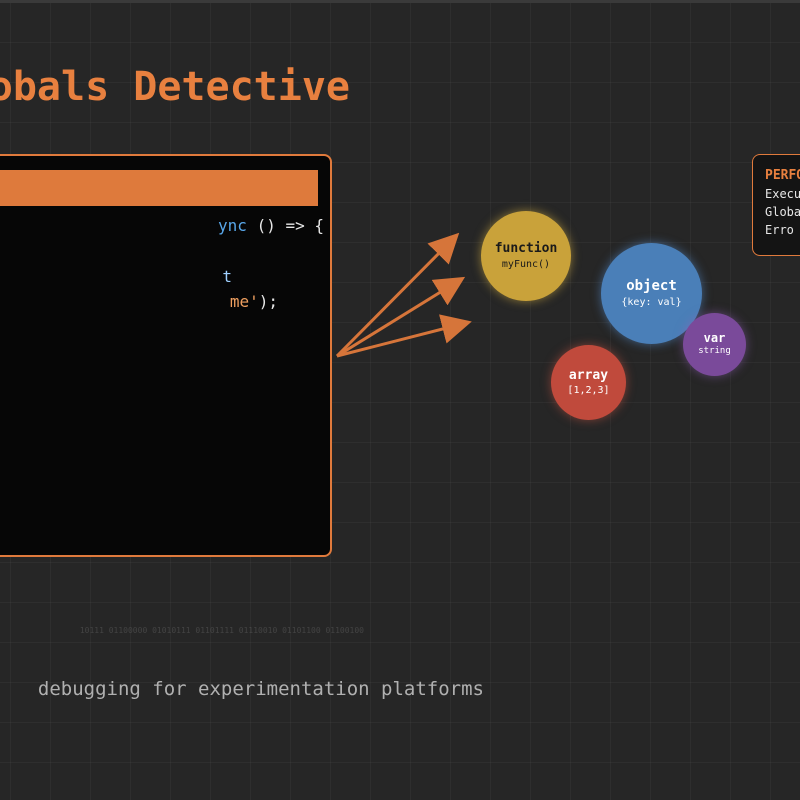  What do you see at coordinates (779, 230) in the screenshot?
I see `performance-row-errors: Erro` at bounding box center [779, 230].